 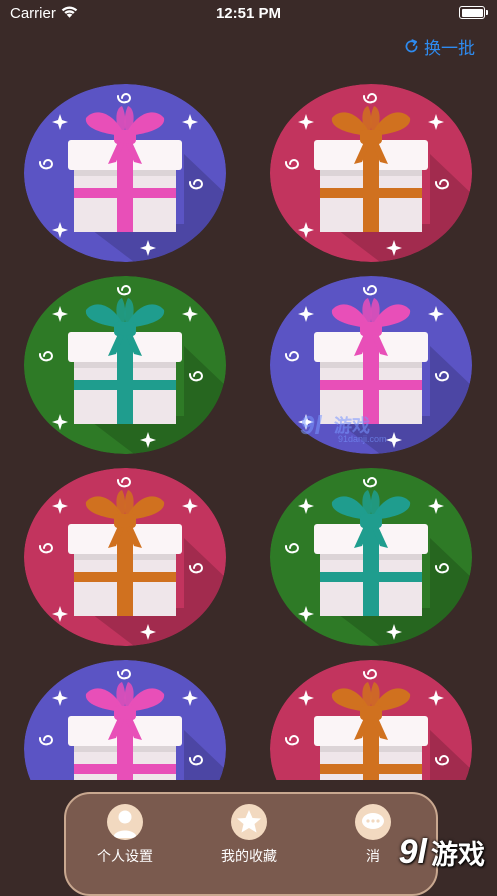 I want to click on status-bar: Carrier 12:51 PM, so click(x=248, y=14).